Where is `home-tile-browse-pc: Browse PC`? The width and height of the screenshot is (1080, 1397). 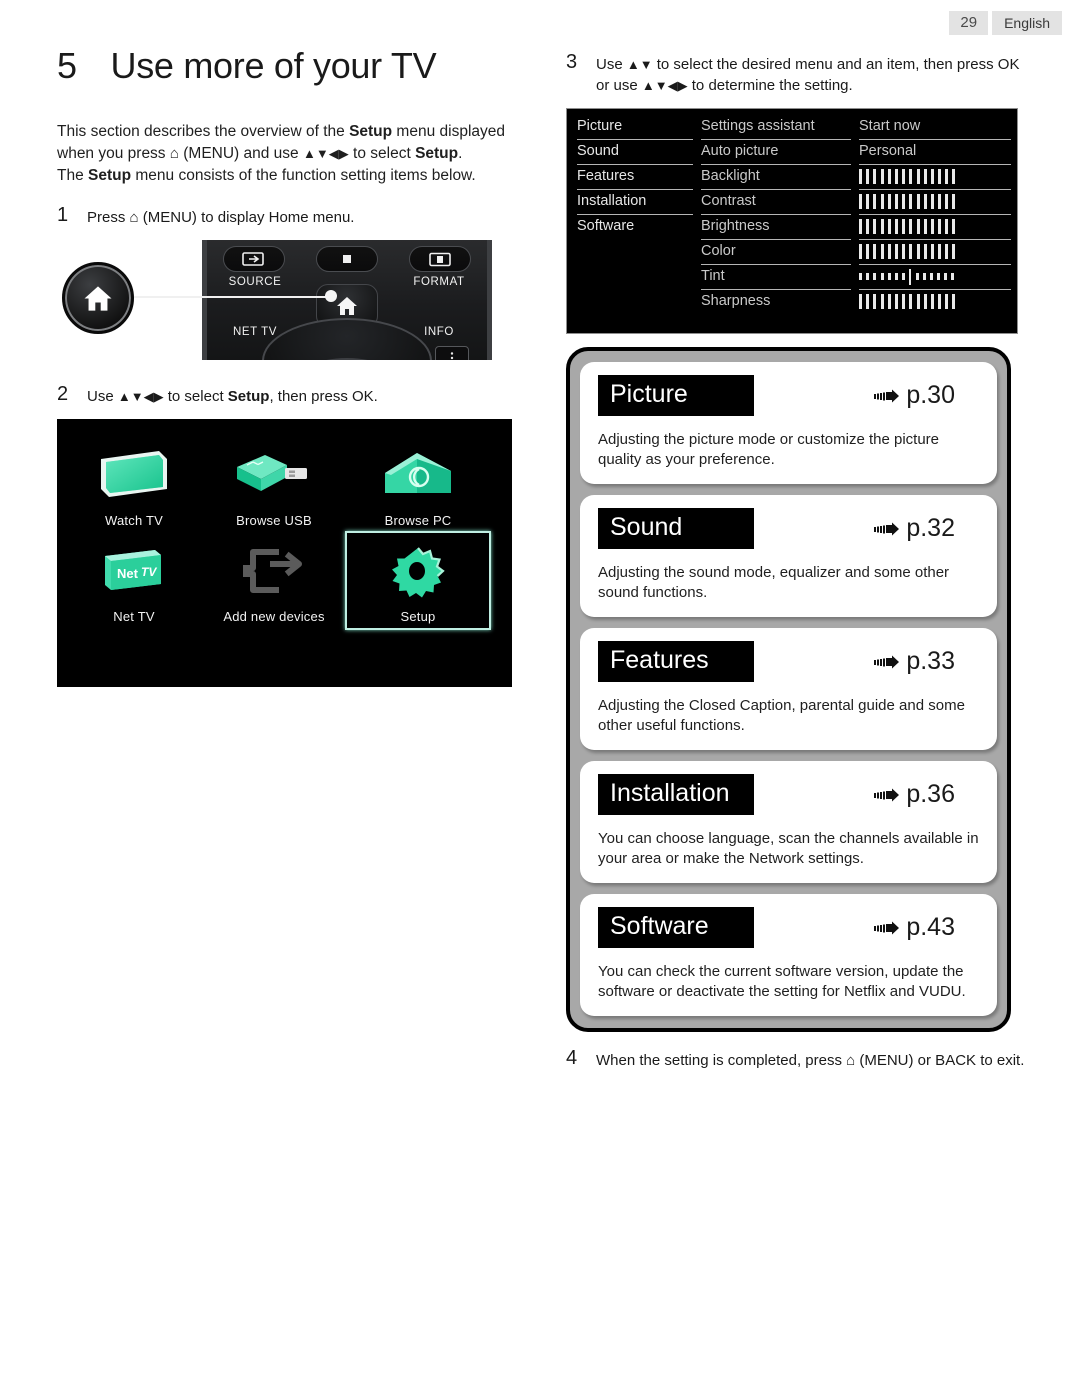
home-tile-browse-pc: Browse PC is located at coordinates (418, 484).